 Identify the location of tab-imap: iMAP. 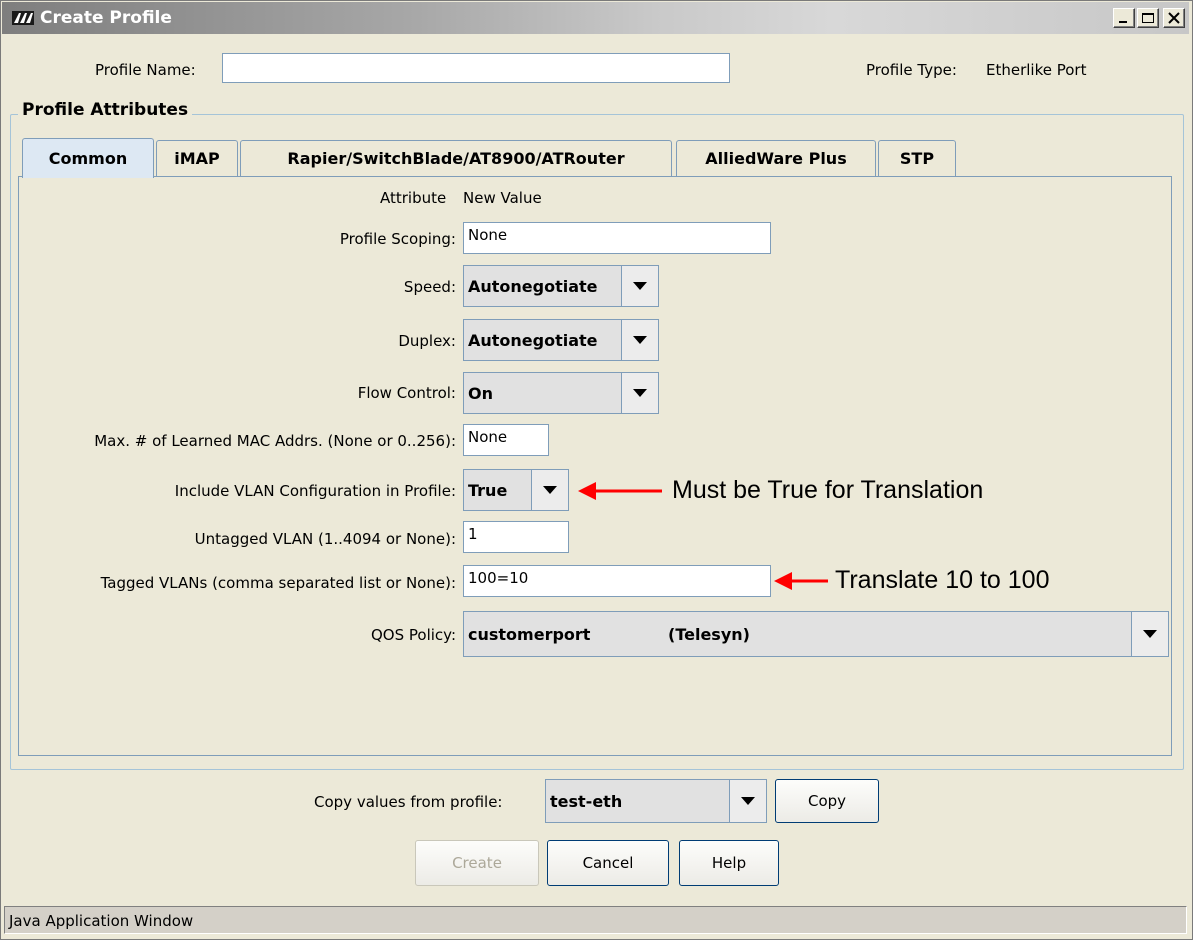
(197, 158).